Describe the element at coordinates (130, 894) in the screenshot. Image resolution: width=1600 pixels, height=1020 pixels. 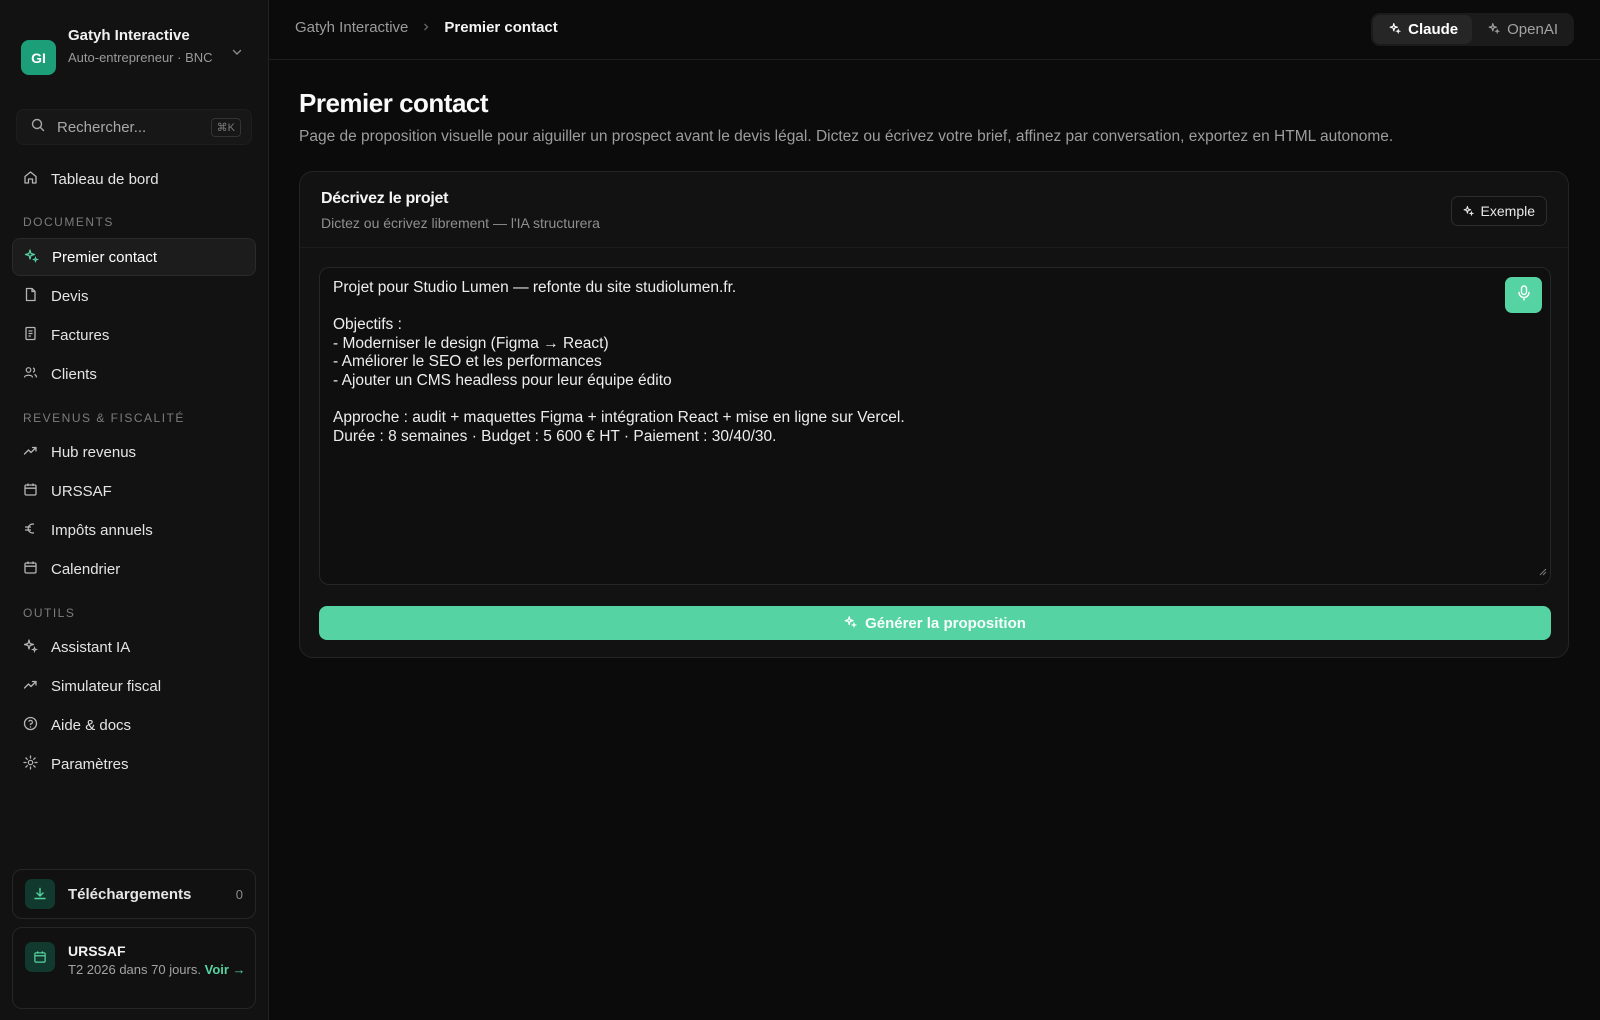
I see `downloads-label: Téléchargements` at that location.